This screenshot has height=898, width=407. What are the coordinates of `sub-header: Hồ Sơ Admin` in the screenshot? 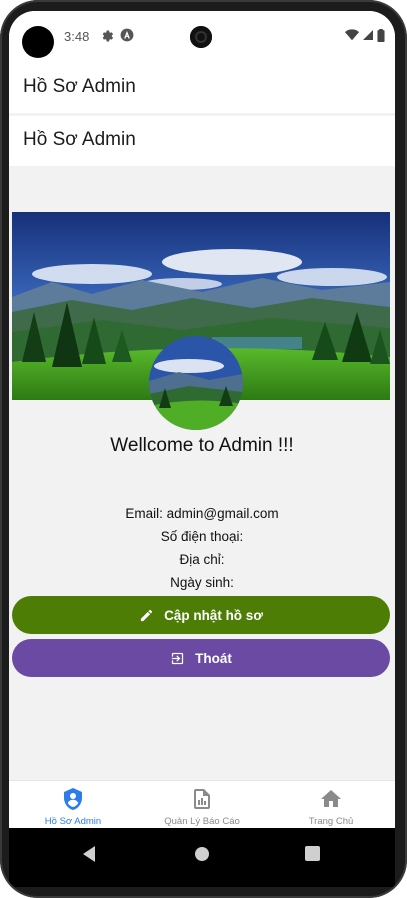 It's located at (202, 141).